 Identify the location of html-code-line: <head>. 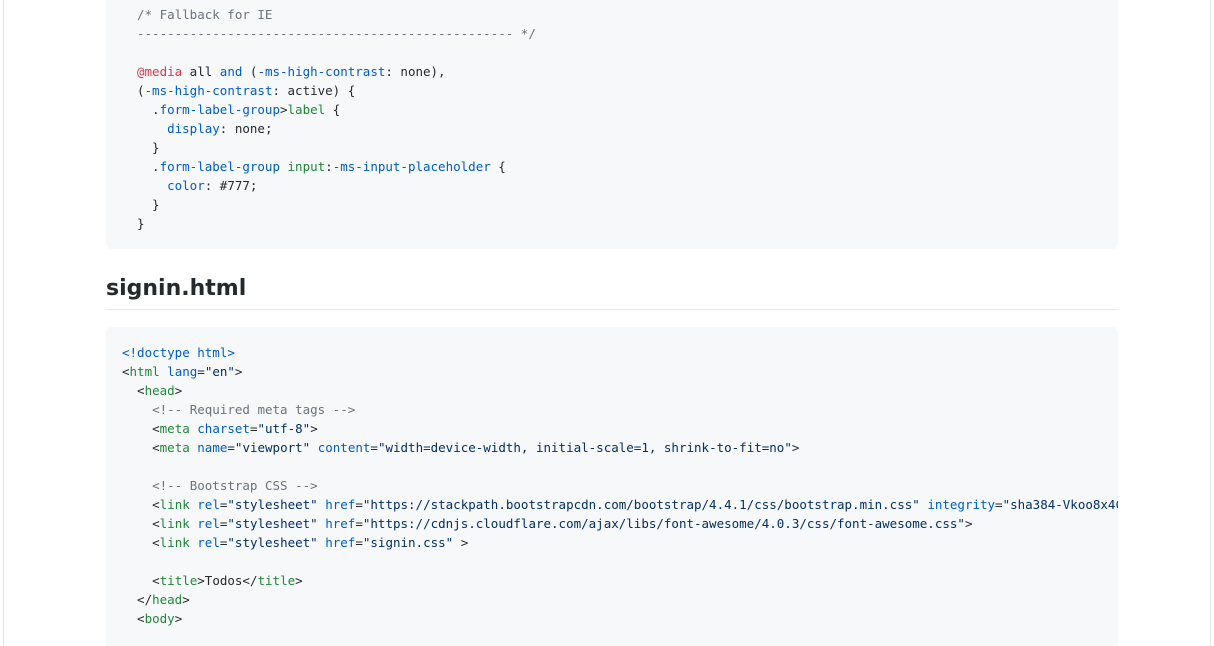
(612, 390).